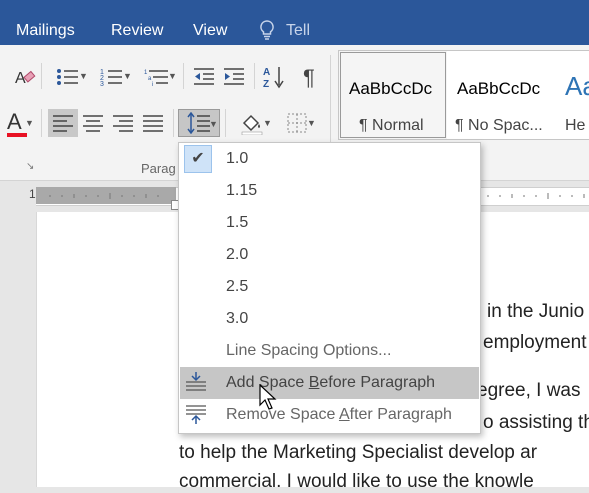 The height and width of the screenshot is (493, 589). What do you see at coordinates (196, 414) in the screenshot?
I see `remove-space-after-icon` at bounding box center [196, 414].